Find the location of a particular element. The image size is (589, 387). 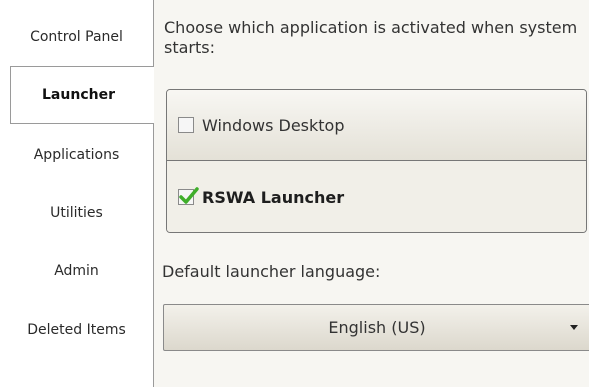

sidebar-item-label: Applications is located at coordinates (76, 155).